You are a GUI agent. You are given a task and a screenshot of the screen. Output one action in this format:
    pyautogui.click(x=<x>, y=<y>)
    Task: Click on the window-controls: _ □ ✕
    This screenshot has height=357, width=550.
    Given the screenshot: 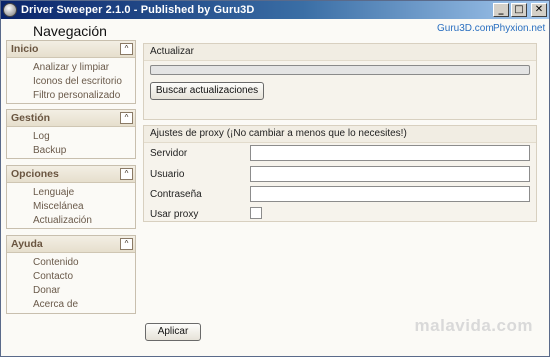 What is the action you would take?
    pyautogui.click(x=520, y=10)
    